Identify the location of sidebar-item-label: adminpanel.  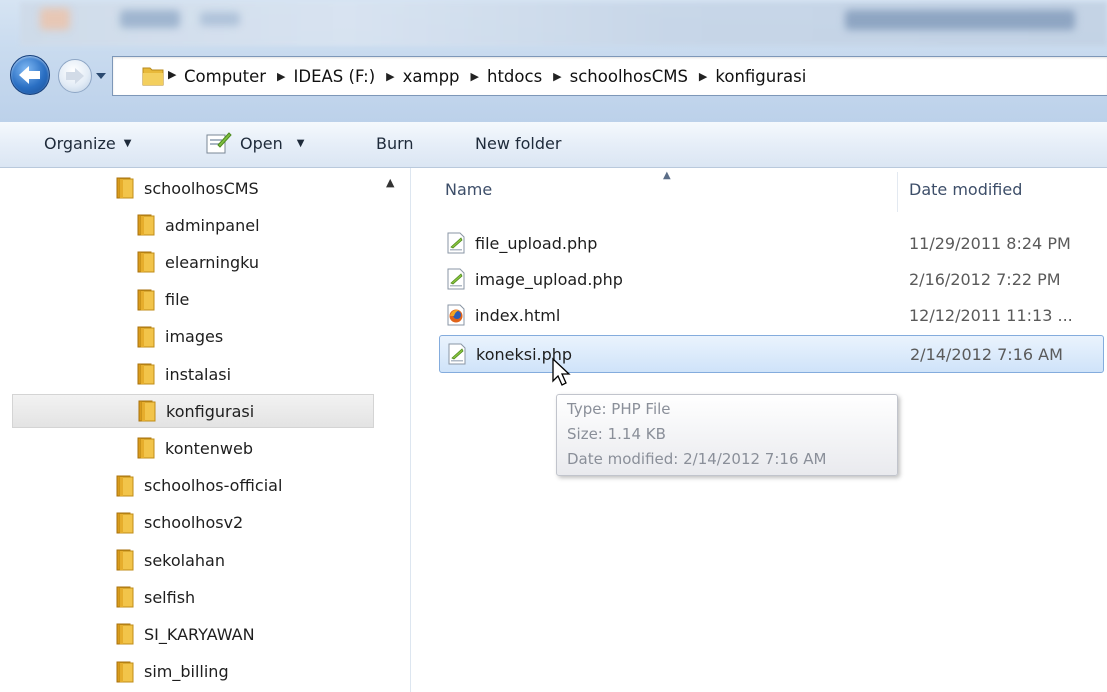
(212, 225).